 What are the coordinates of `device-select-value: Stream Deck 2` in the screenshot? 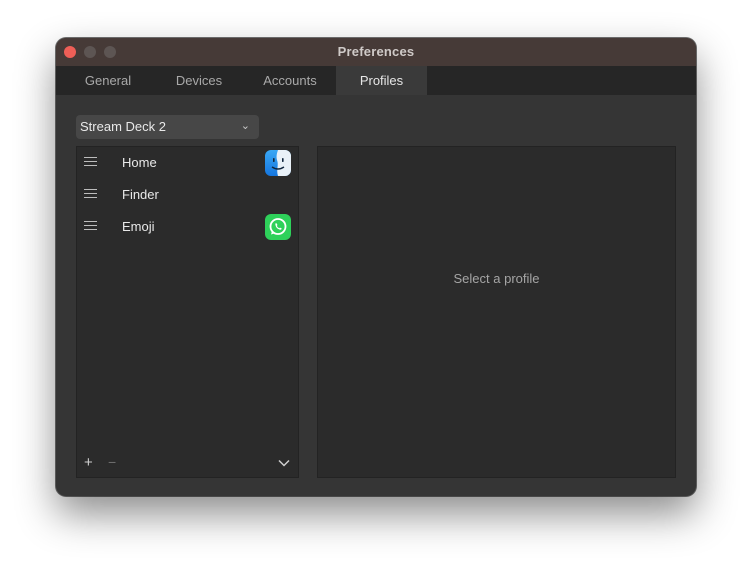 It's located at (123, 126).